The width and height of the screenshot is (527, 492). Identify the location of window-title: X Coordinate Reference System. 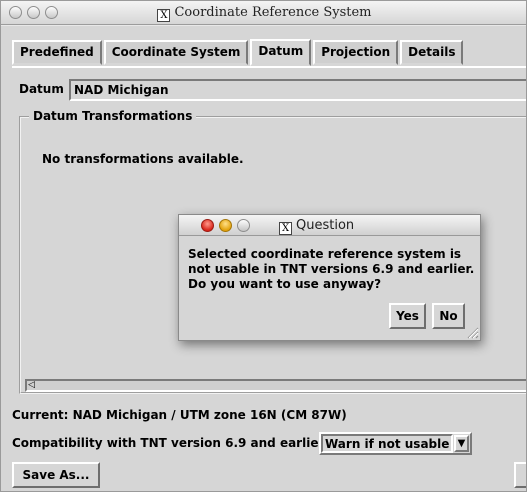
(263, 13).